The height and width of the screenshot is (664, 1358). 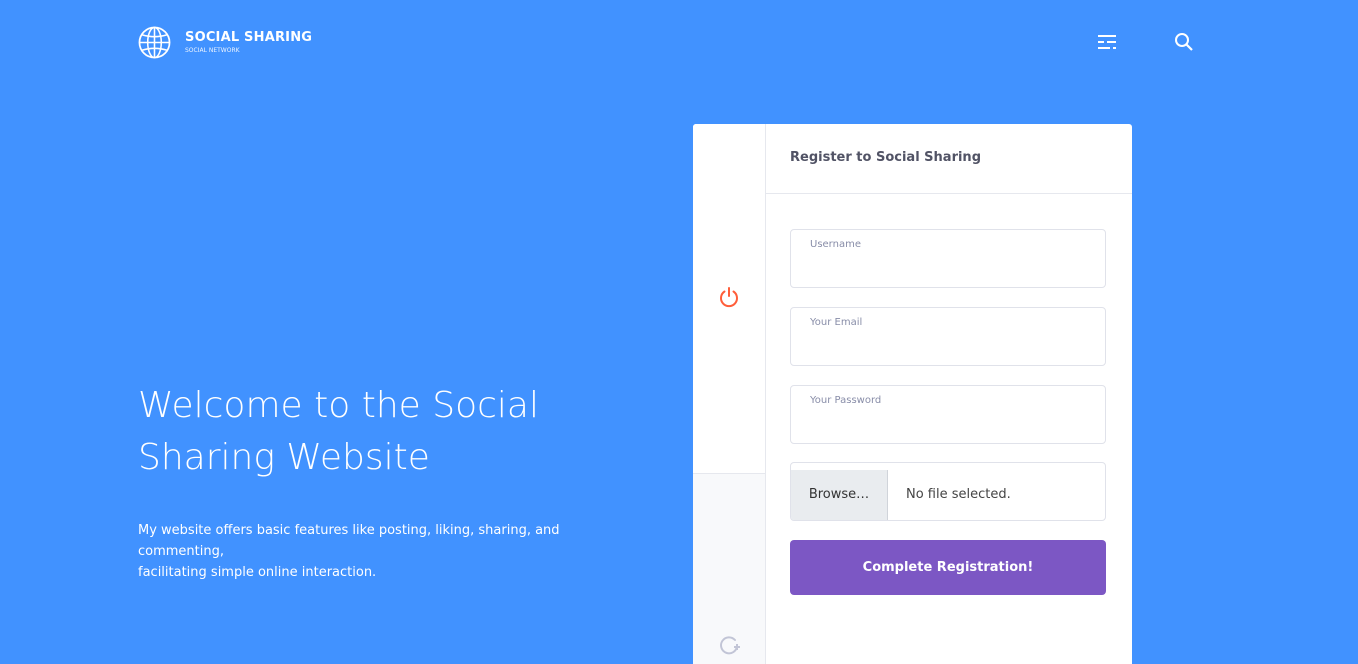 I want to click on password-label: Your Password, so click(x=846, y=400).